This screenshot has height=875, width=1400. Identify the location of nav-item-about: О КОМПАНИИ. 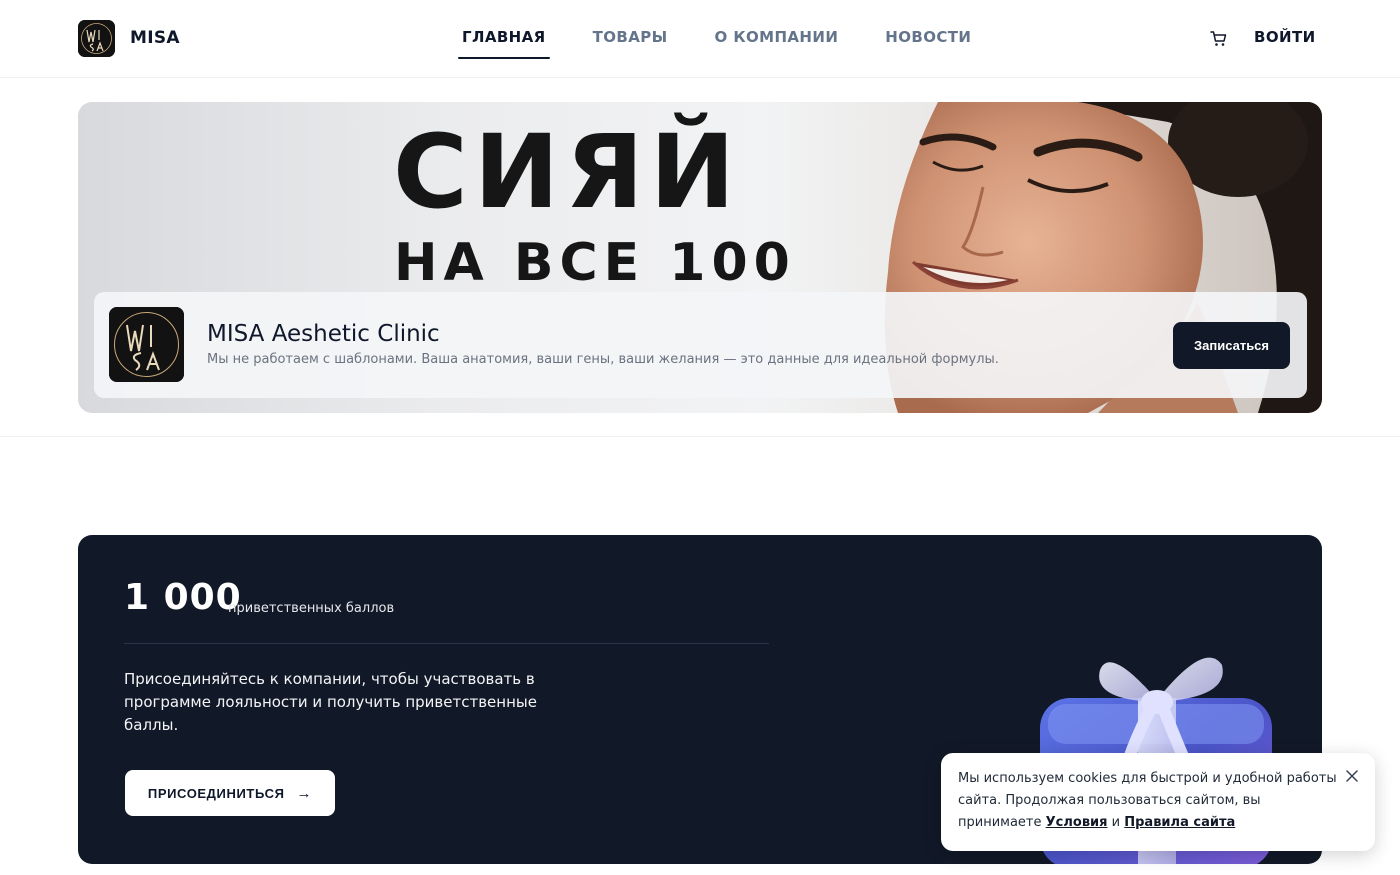
(777, 37).